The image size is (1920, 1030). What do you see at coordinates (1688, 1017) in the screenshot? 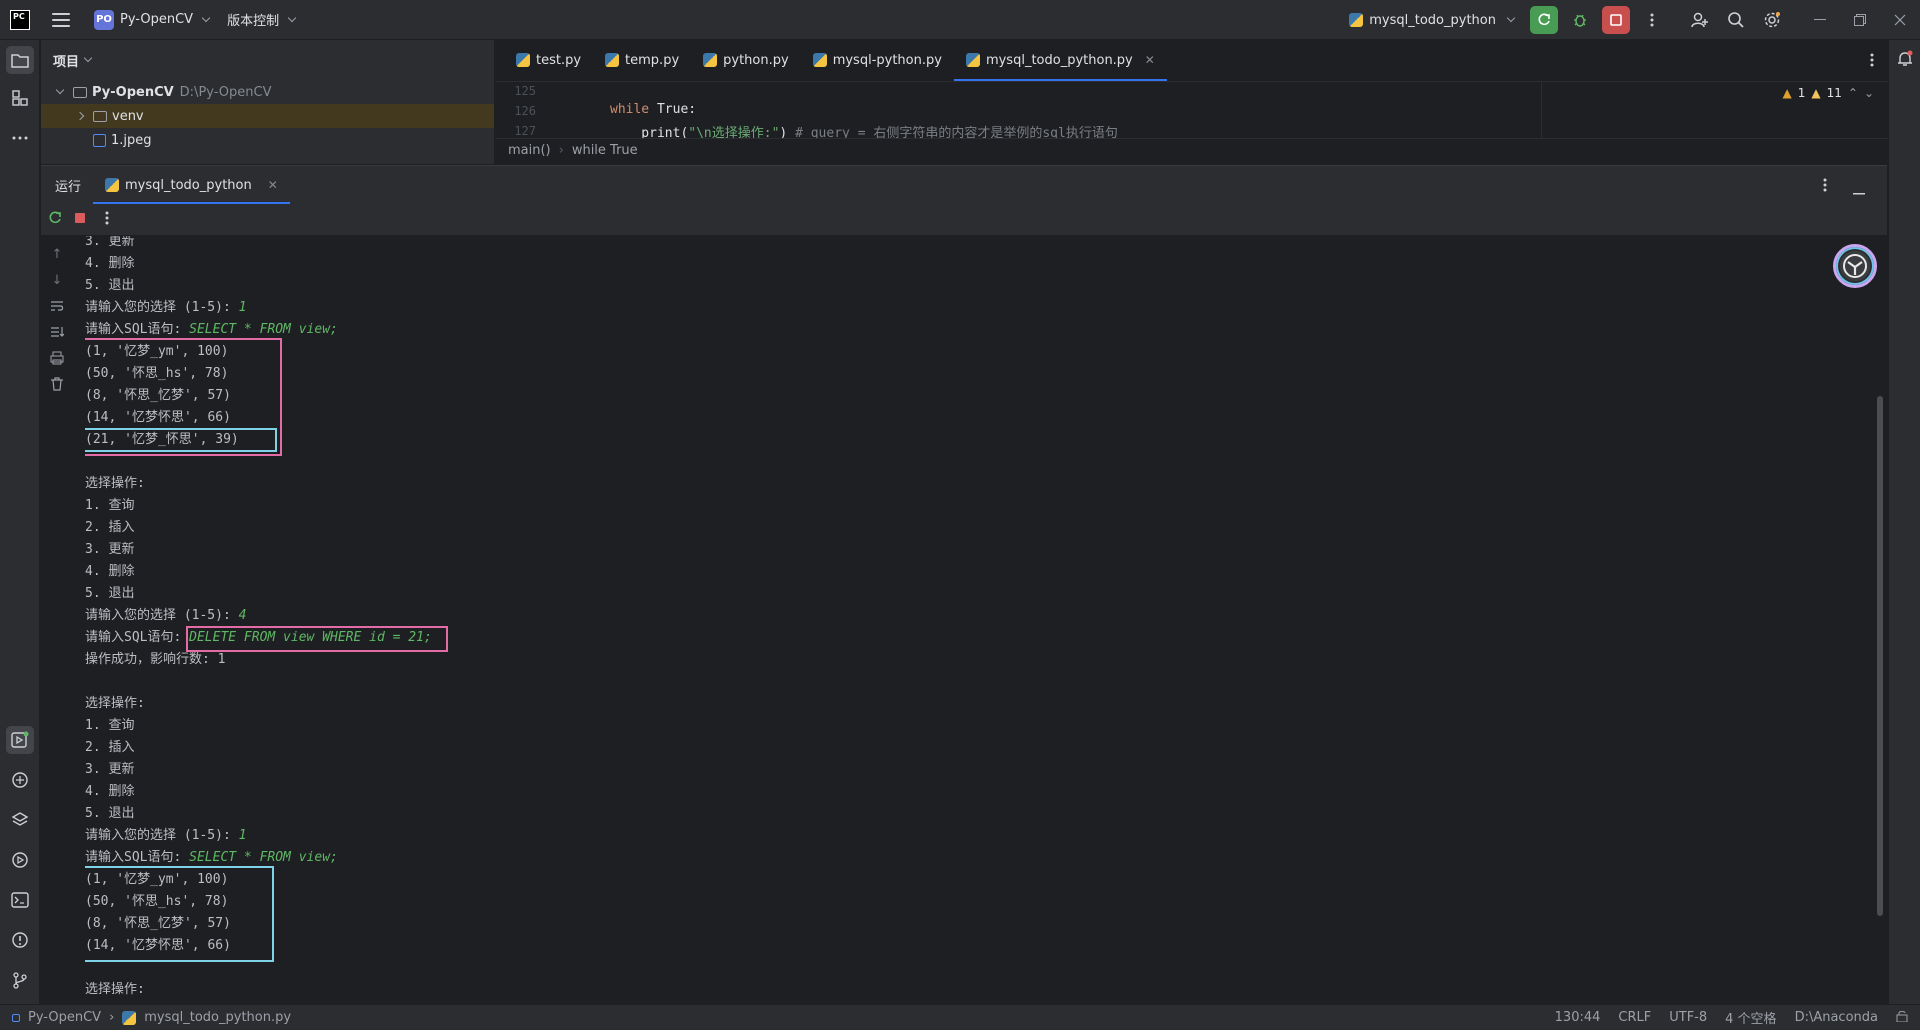
I see `file-encoding: UTF-8` at bounding box center [1688, 1017].